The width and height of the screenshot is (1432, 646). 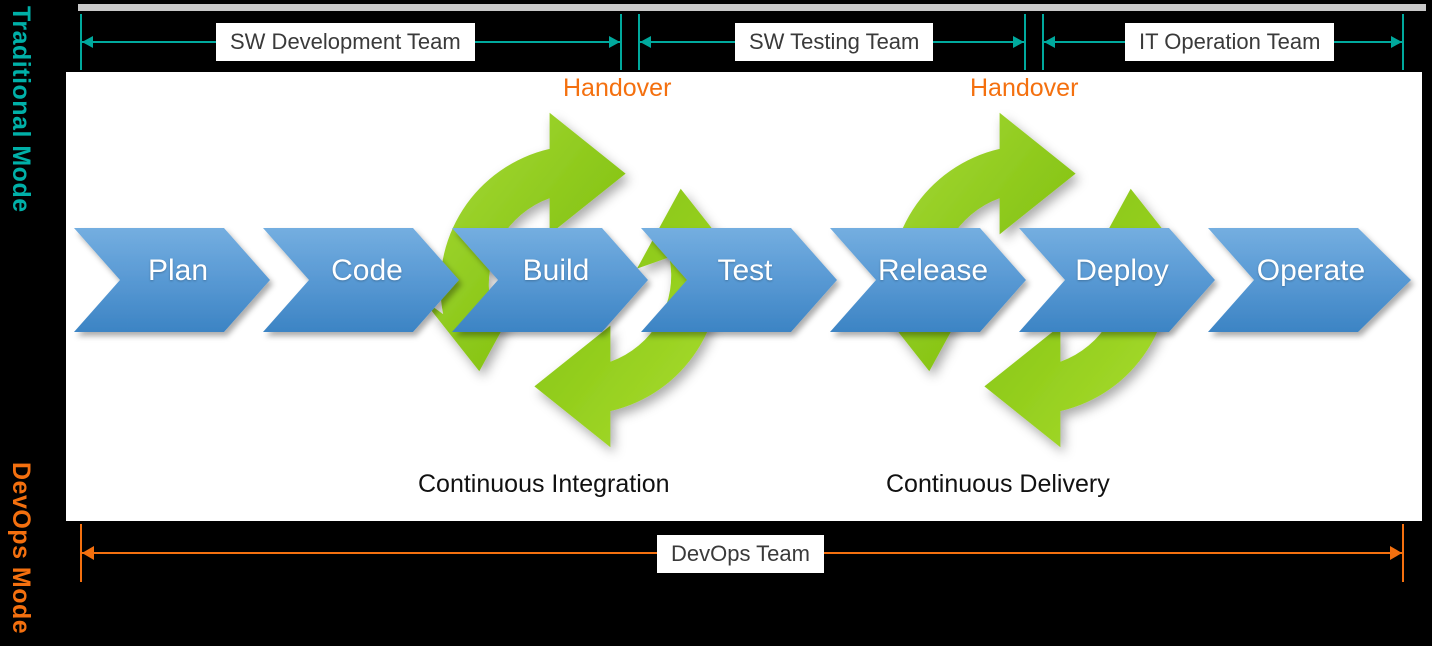 I want to click on stage-label-release: Release, so click(x=933, y=270).